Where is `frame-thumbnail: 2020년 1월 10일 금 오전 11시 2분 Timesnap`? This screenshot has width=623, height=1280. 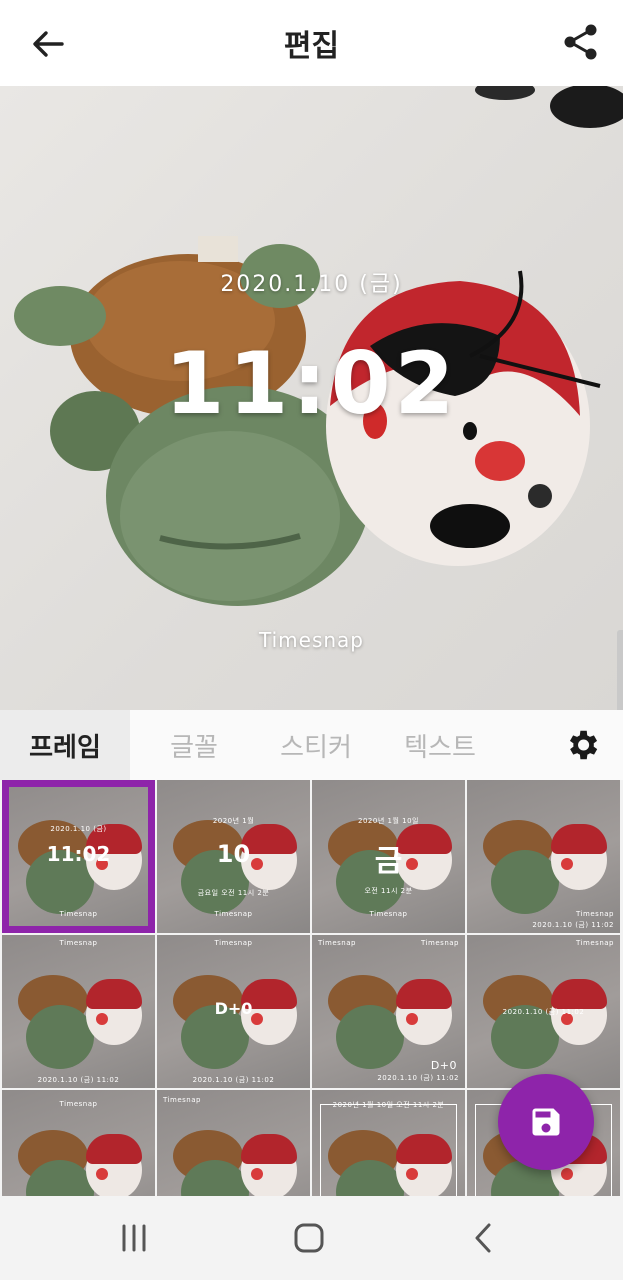 frame-thumbnail: 2020년 1월 10일 금 오전 11시 2분 Timesnap is located at coordinates (388, 856).